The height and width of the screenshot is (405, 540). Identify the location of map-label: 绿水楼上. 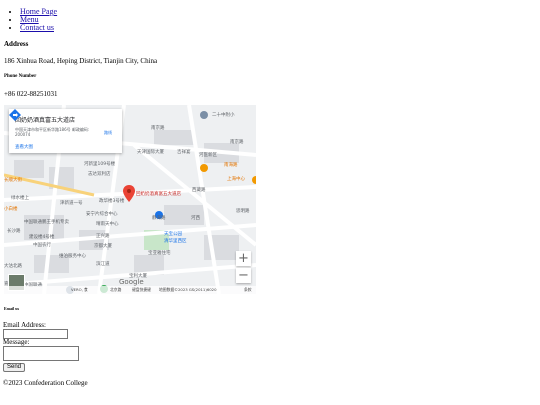
(20, 198).